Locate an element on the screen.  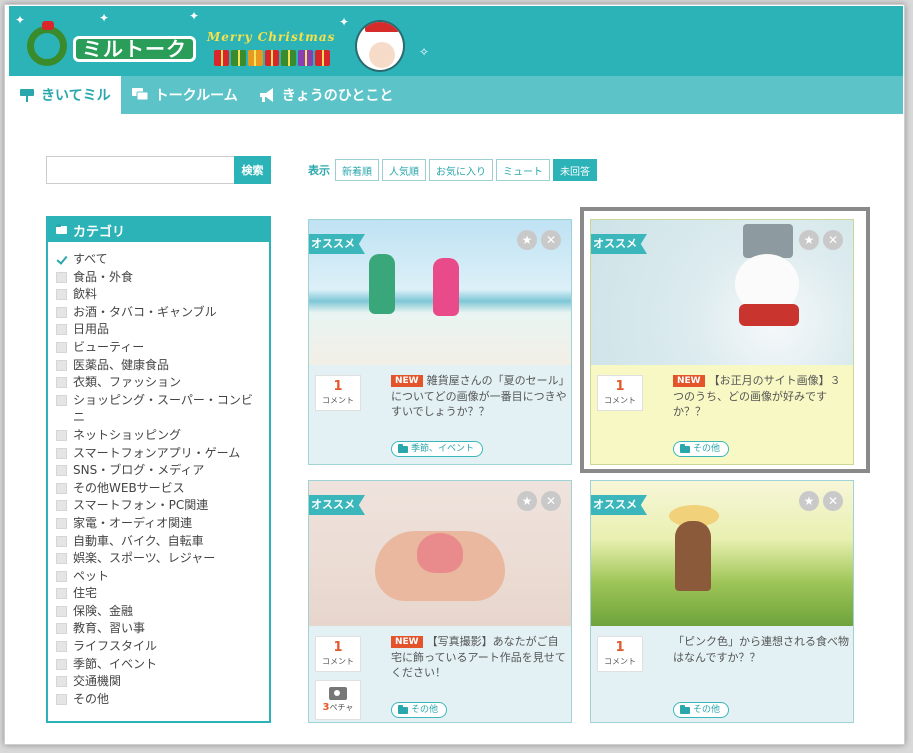
tab-talkroom: トークルーム is located at coordinates (184, 95).